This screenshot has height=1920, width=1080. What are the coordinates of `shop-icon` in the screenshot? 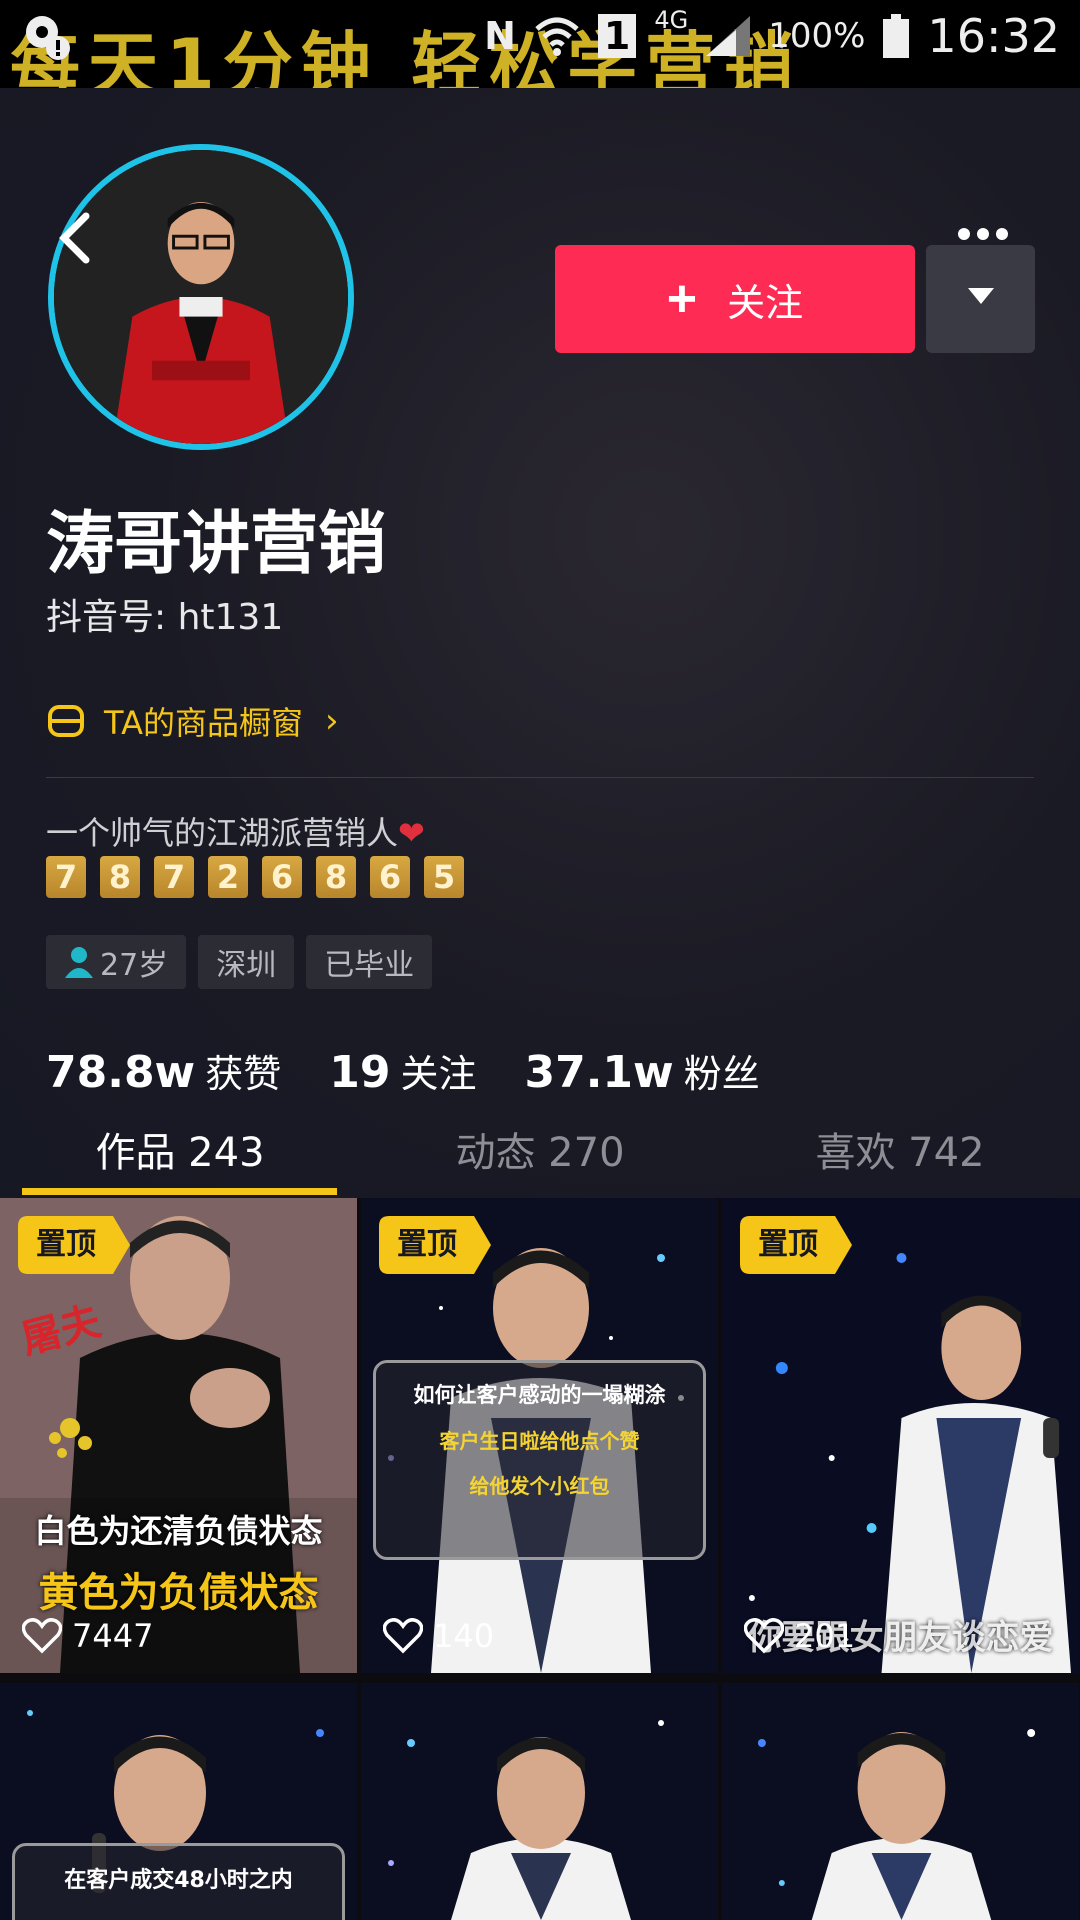 It's located at (66, 721).